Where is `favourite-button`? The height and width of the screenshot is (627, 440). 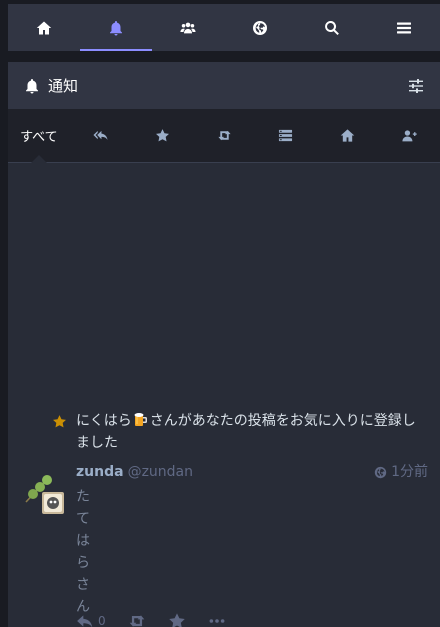
favourite-button is located at coordinates (177, 619).